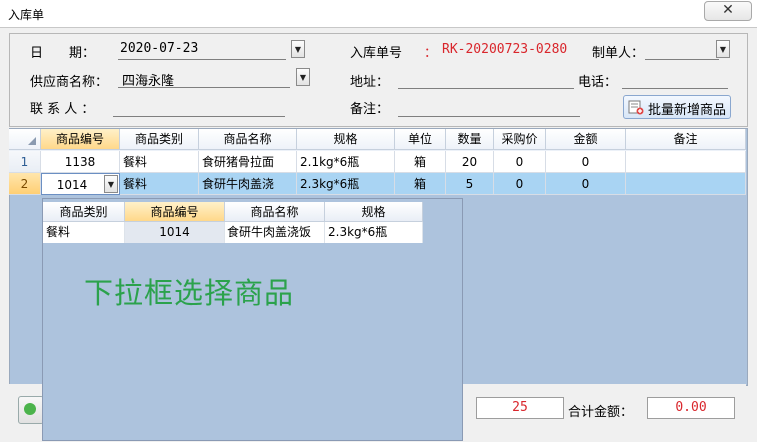 Image resolution: width=757 pixels, height=442 pixels. Describe the element at coordinates (376, 53) in the screenshot. I see `order-no-label: 入库单号` at that location.